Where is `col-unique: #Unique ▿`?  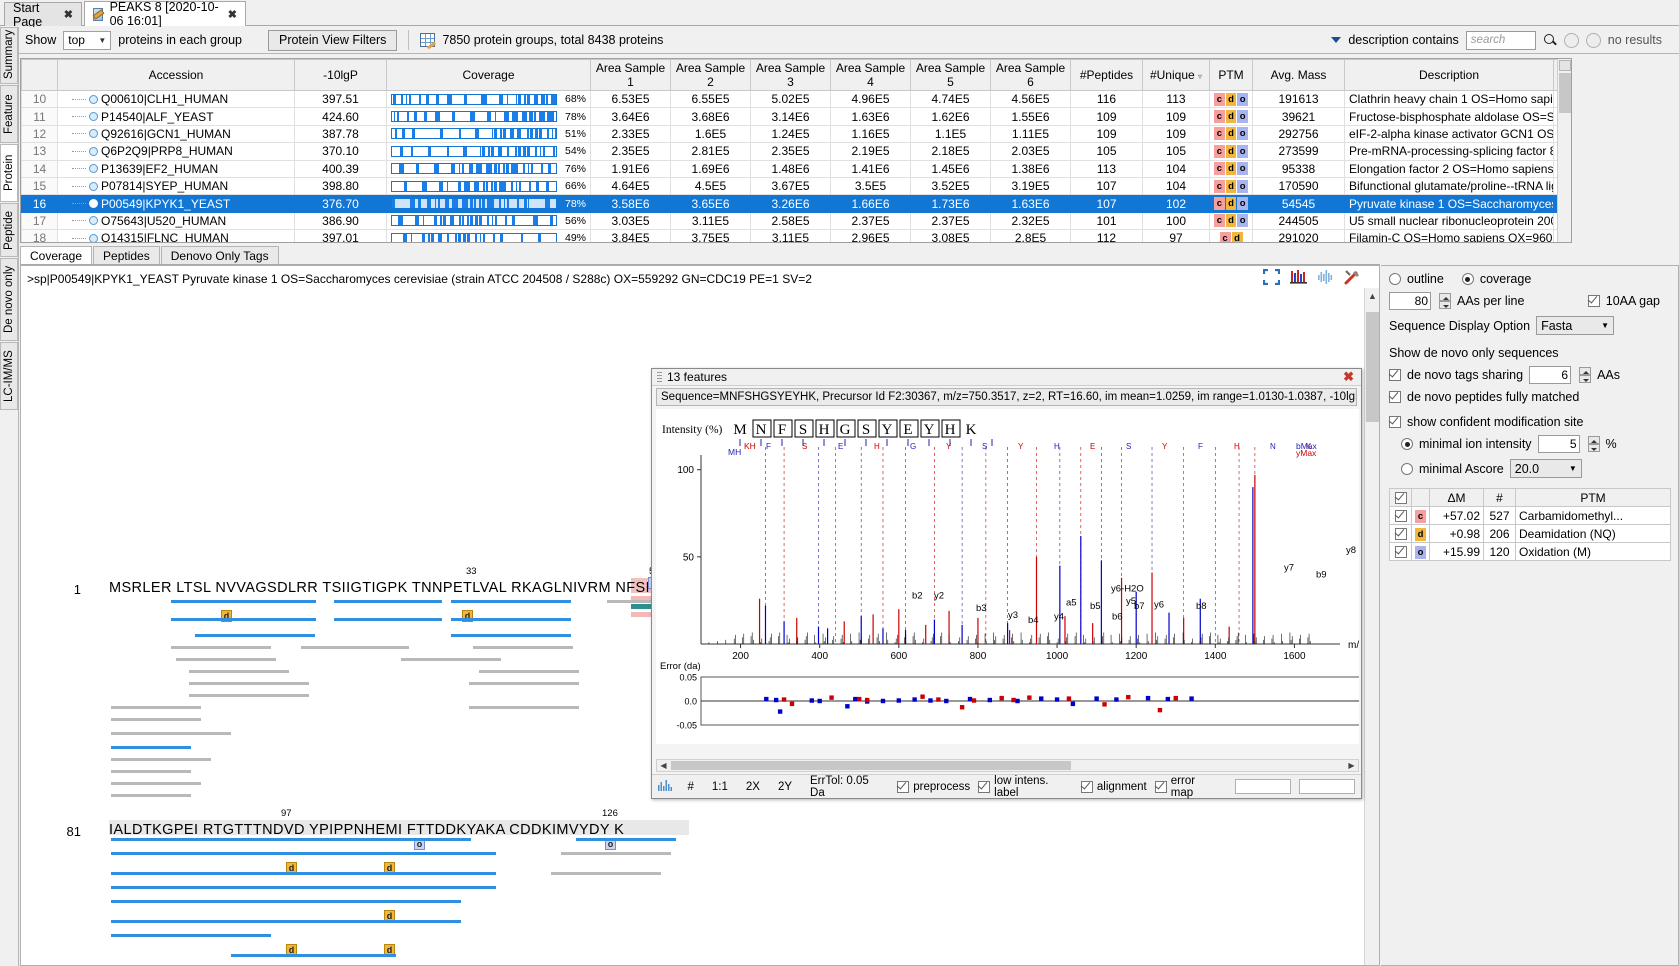 col-unique: #Unique ▿ is located at coordinates (1176, 75).